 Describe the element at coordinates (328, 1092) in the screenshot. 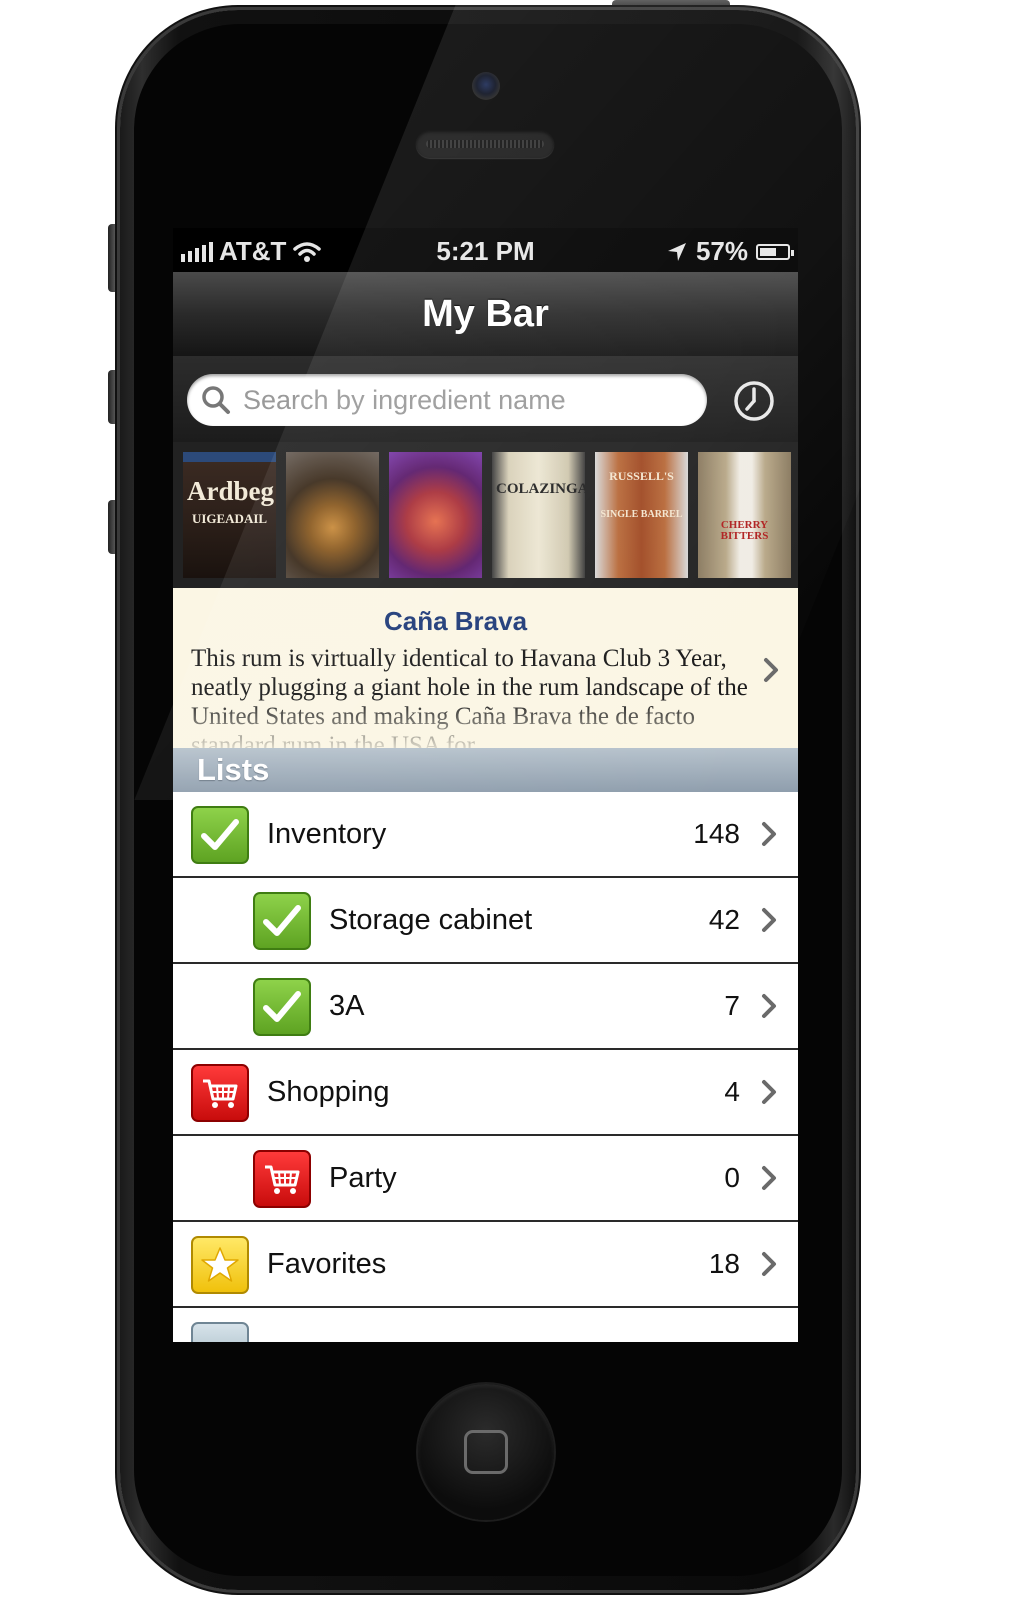

I see `list-label: Shopping` at that location.